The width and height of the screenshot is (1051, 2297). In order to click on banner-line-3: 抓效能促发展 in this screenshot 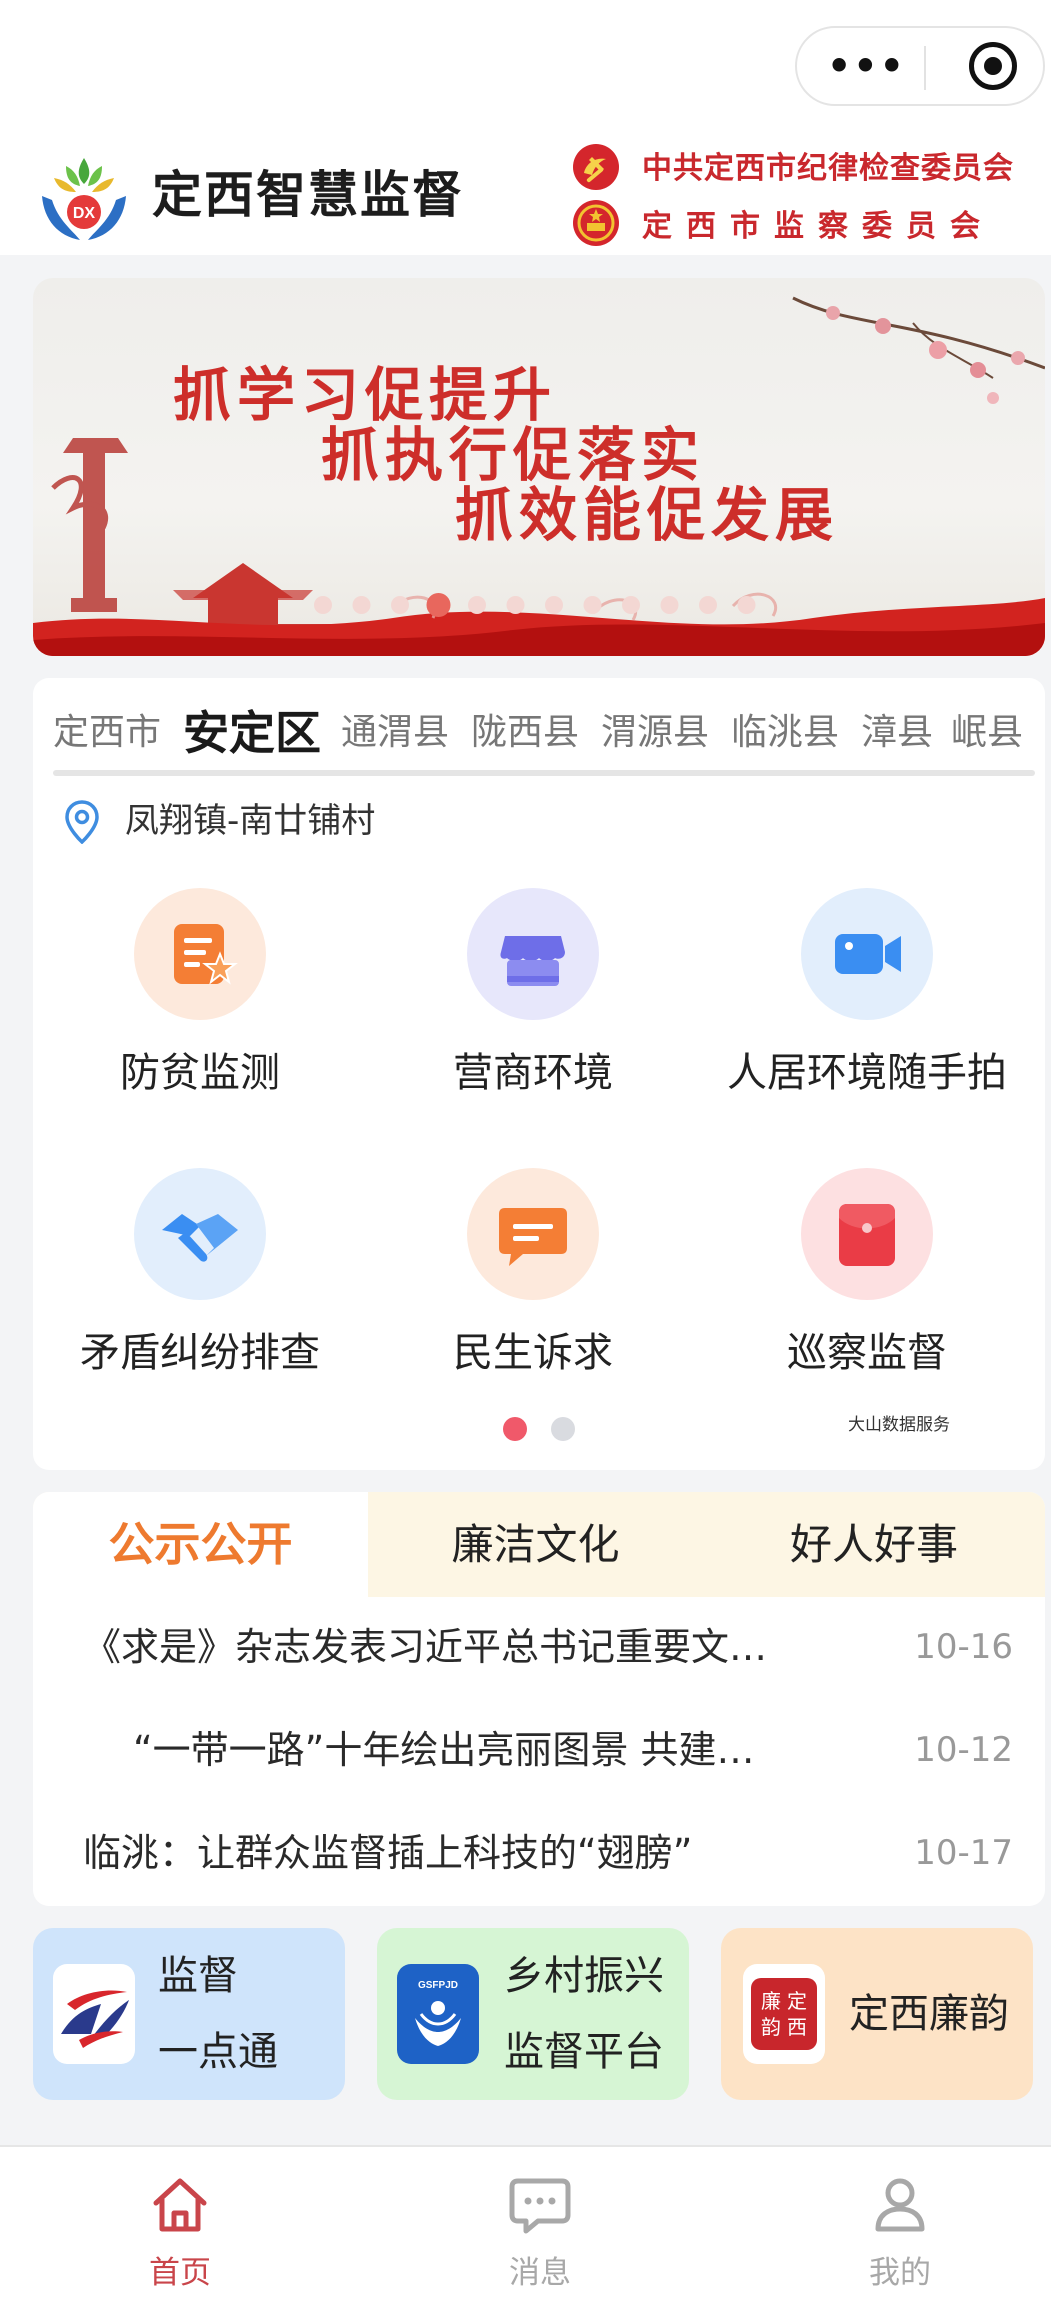, I will do `click(647, 515)`.